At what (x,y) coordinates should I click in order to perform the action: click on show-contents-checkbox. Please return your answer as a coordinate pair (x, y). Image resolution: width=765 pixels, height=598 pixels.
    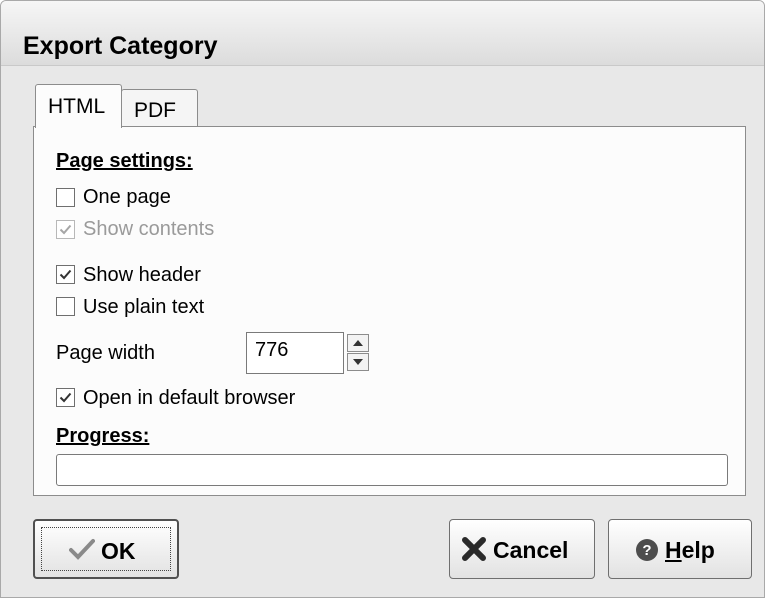
    Looking at the image, I should click on (65, 229).